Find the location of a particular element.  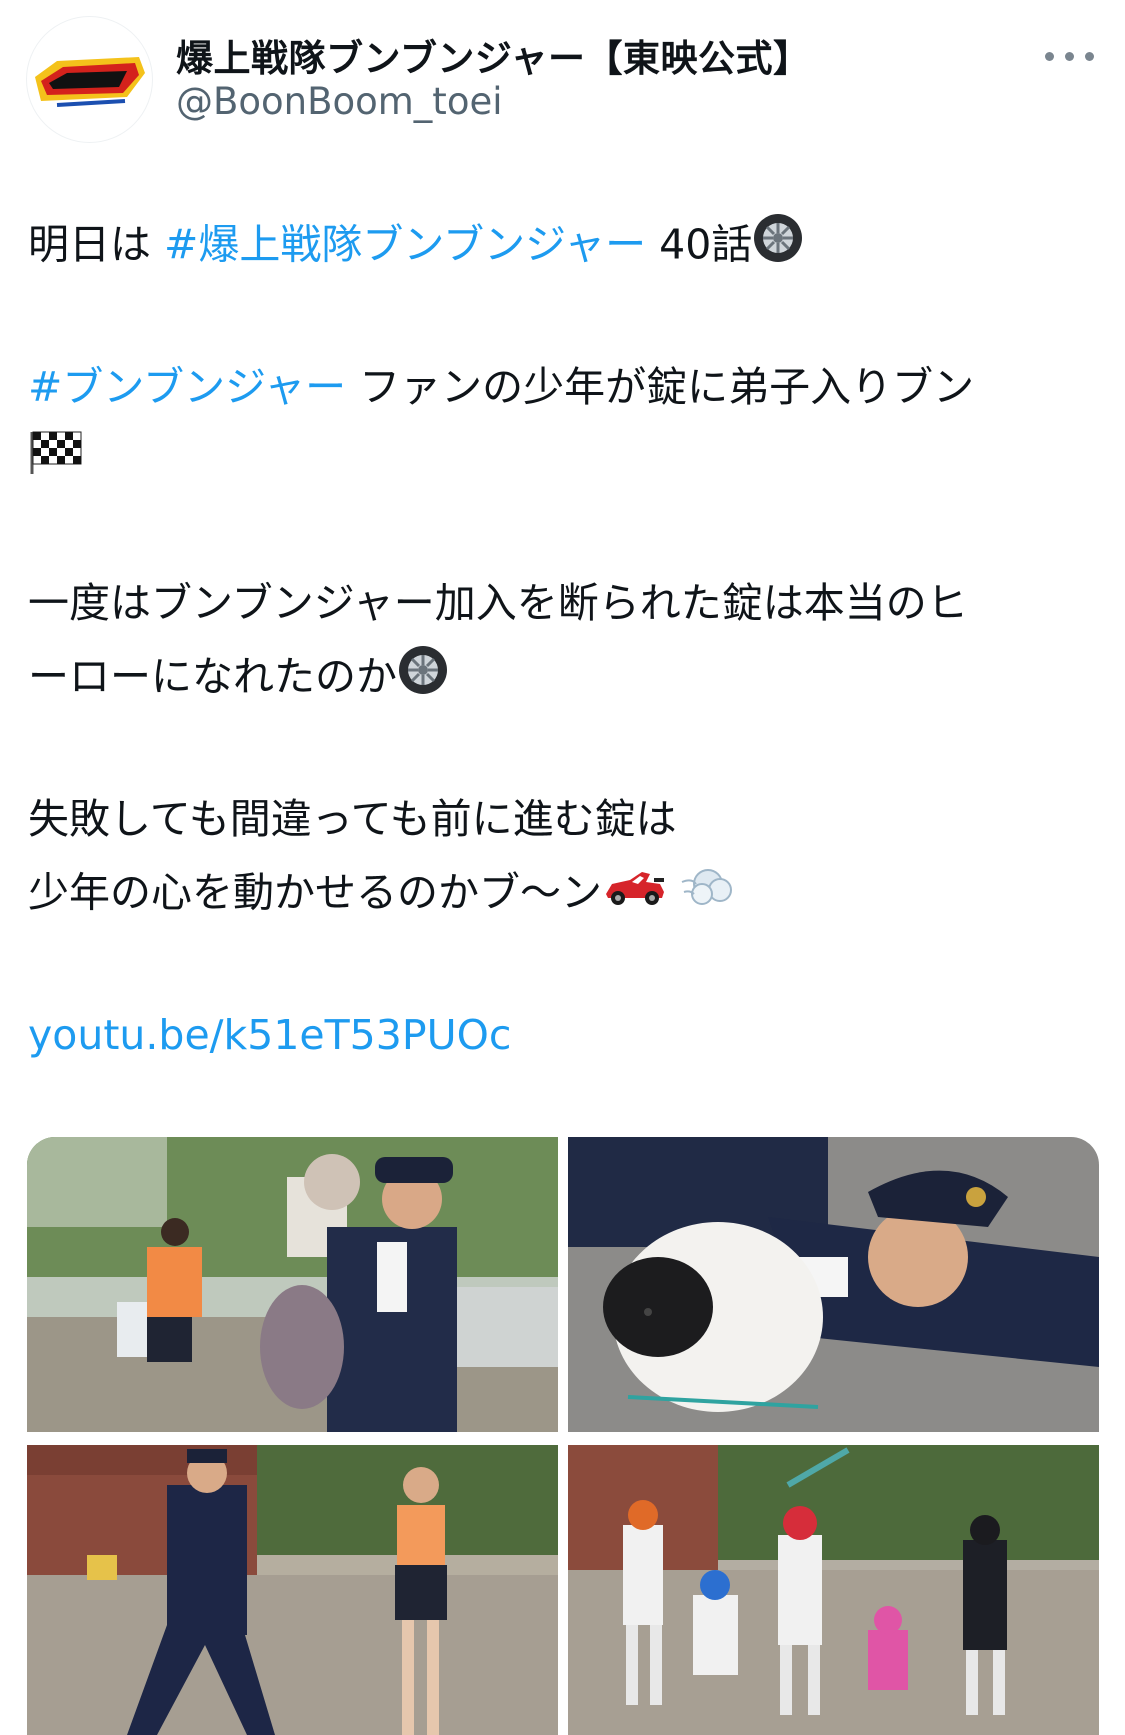

tweet-header: 爆上戦隊ブンブンジャー【東映公式】 @BoonBoom_toei is located at coordinates (562, 75).